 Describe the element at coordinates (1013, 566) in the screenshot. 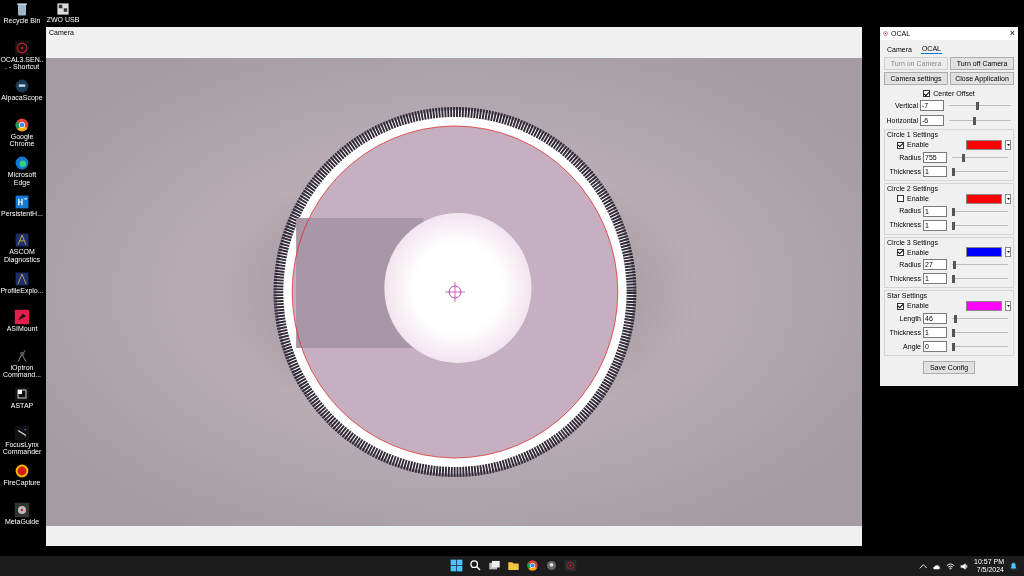

I see `bell-icon` at that location.